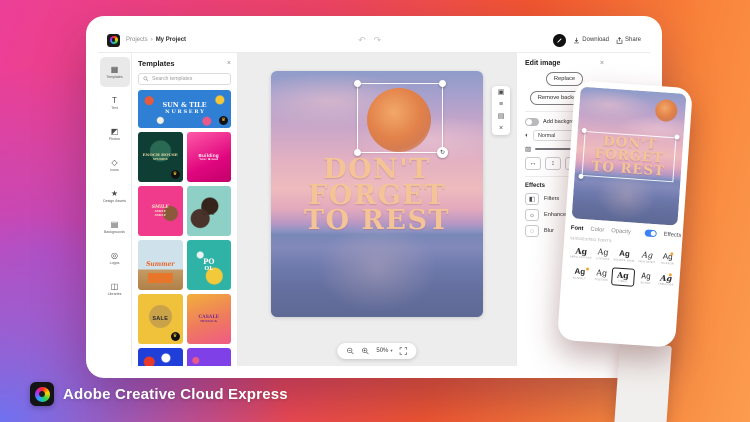 This screenshot has height=422, width=750. What do you see at coordinates (646, 278) in the screenshot?
I see `font-option-blado: Ag Blado` at bounding box center [646, 278].